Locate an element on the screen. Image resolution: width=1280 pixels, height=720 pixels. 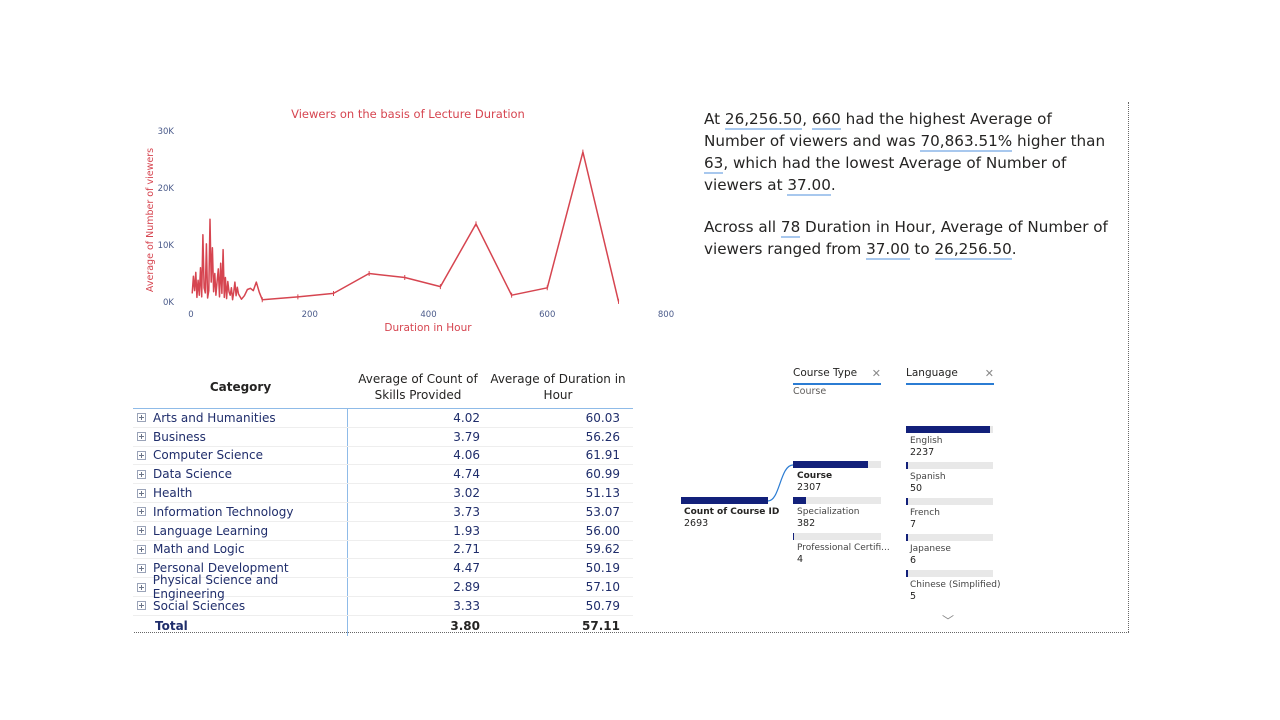
header-category: Category is located at coordinates (240, 387).